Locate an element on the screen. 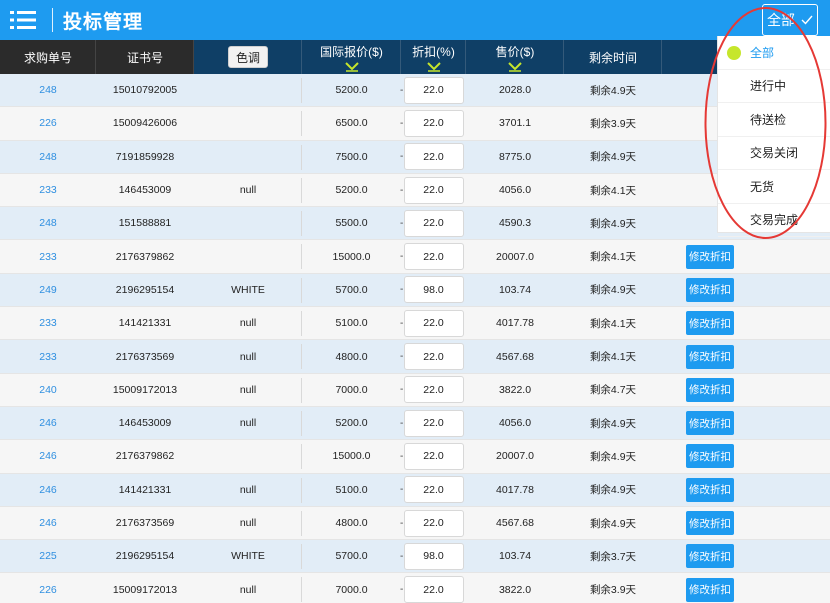 Image resolution: width=830 pixels, height=603 pixels. table-row: 248 15010792005 5200.0 -22.0 2028.0 剩余4.9天 is located at coordinates (415, 91).